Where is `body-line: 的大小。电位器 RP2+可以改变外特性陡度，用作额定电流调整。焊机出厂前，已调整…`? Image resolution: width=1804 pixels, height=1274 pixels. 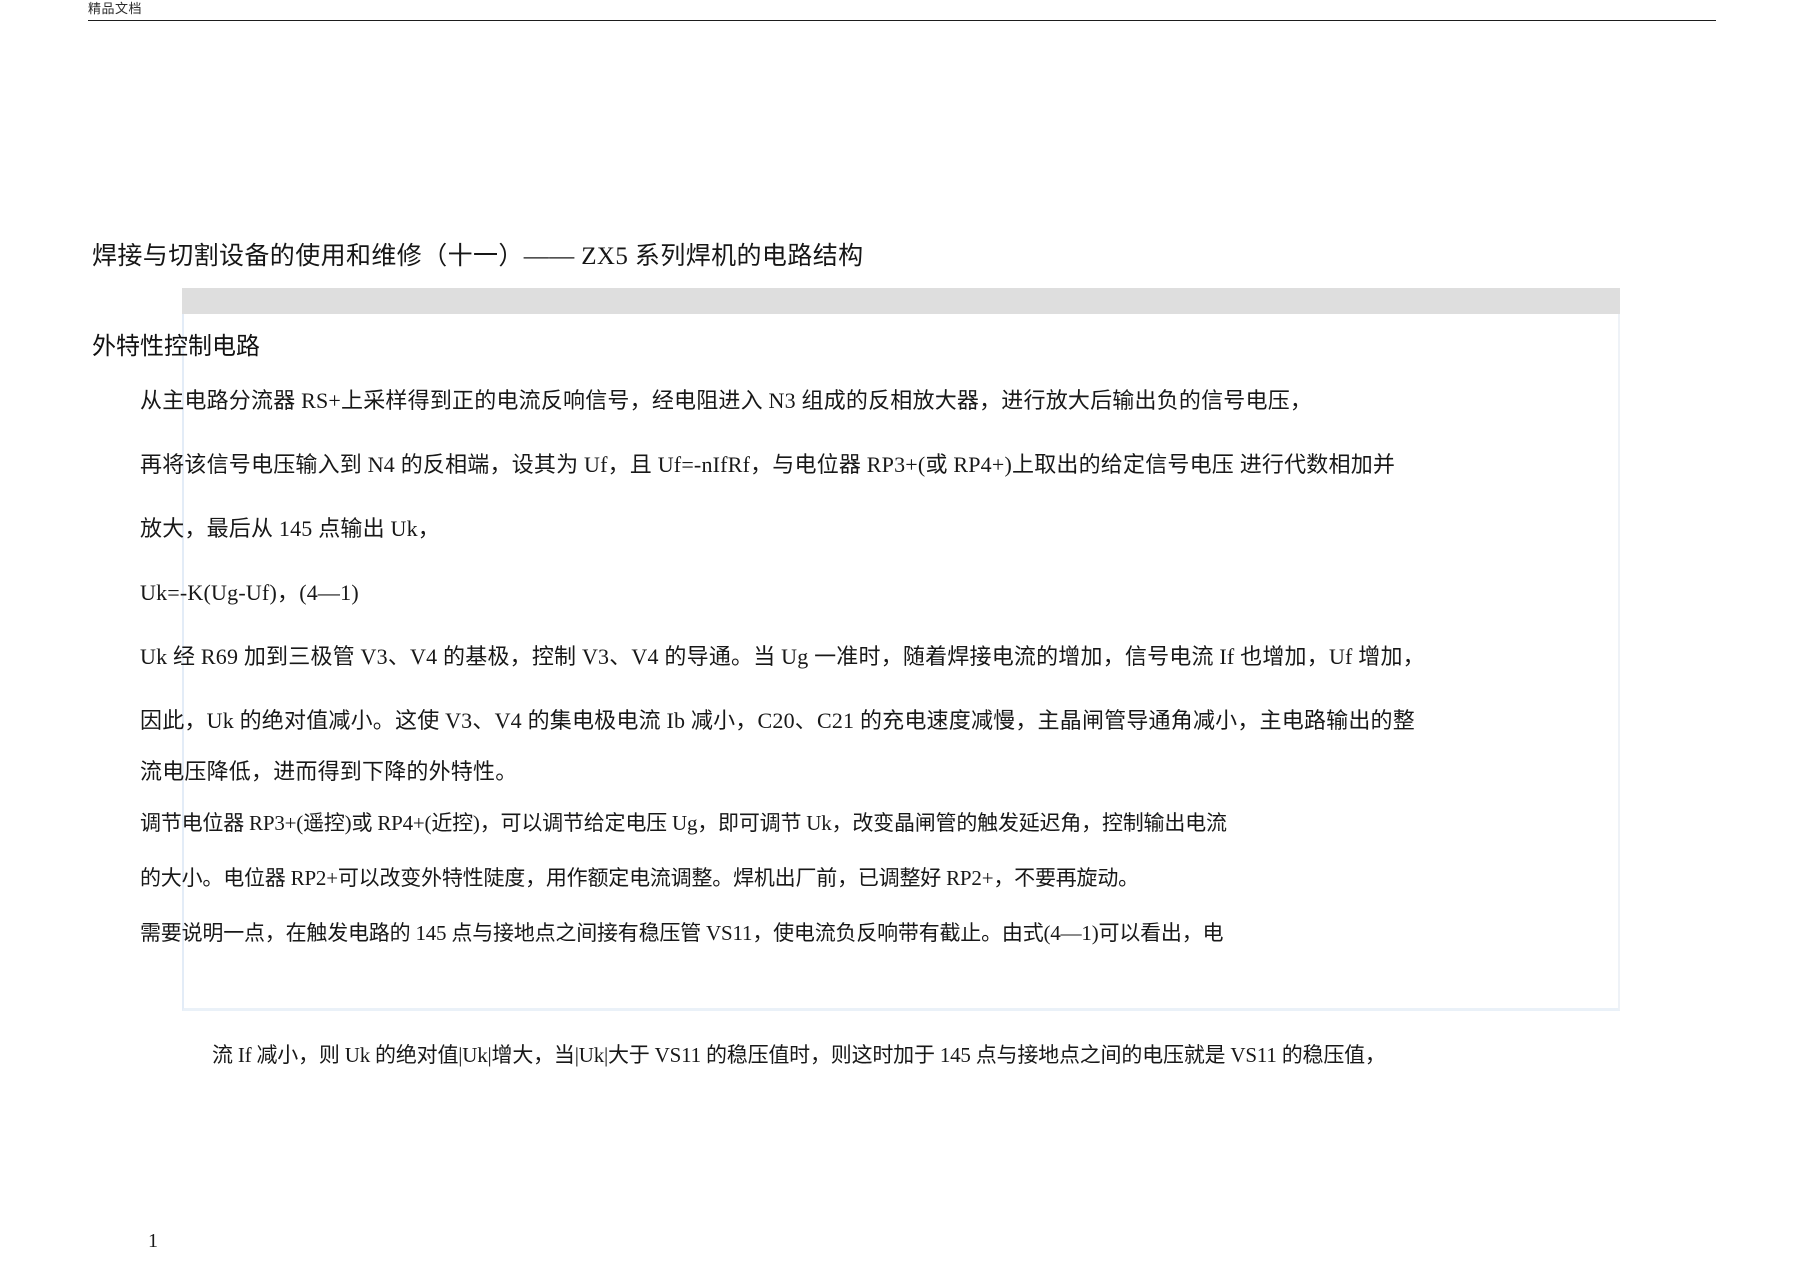
body-line: 的大小。电位器 RP2+可以改变外特性陡度，用作额定电流调整。焊机出厂前，已调整… is located at coordinates (639, 878).